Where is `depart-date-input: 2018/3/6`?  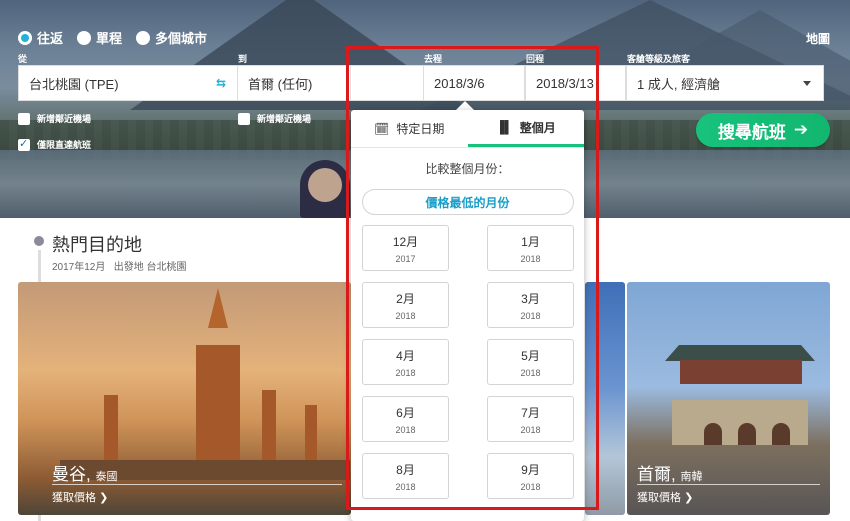 depart-date-input: 2018/3/6 is located at coordinates (474, 83).